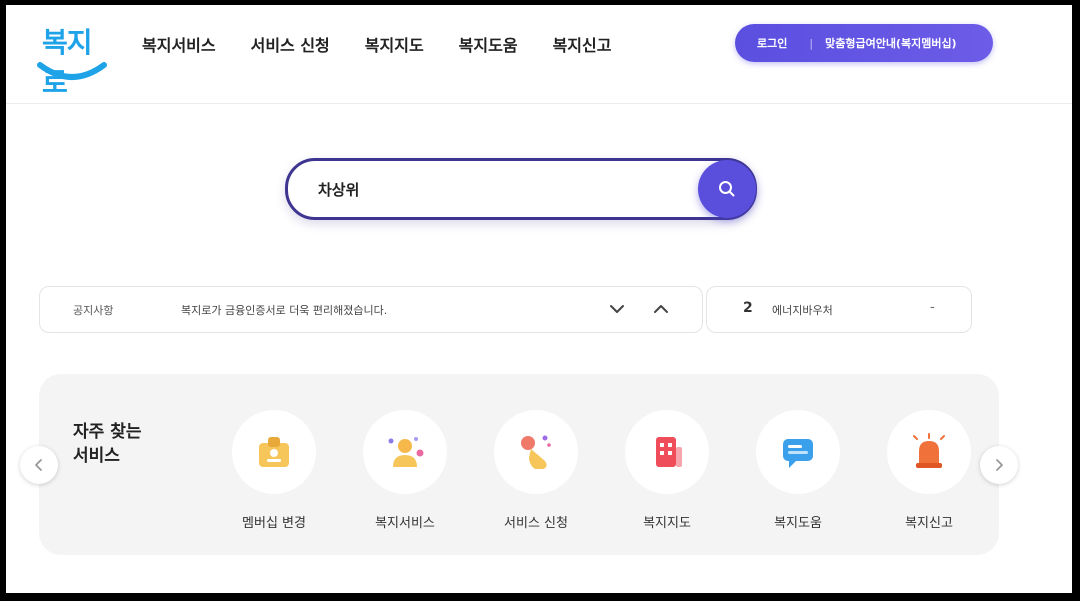  What do you see at coordinates (107, 444) in the screenshot?
I see `services-title: 자주 찾는 서비스` at bounding box center [107, 444].